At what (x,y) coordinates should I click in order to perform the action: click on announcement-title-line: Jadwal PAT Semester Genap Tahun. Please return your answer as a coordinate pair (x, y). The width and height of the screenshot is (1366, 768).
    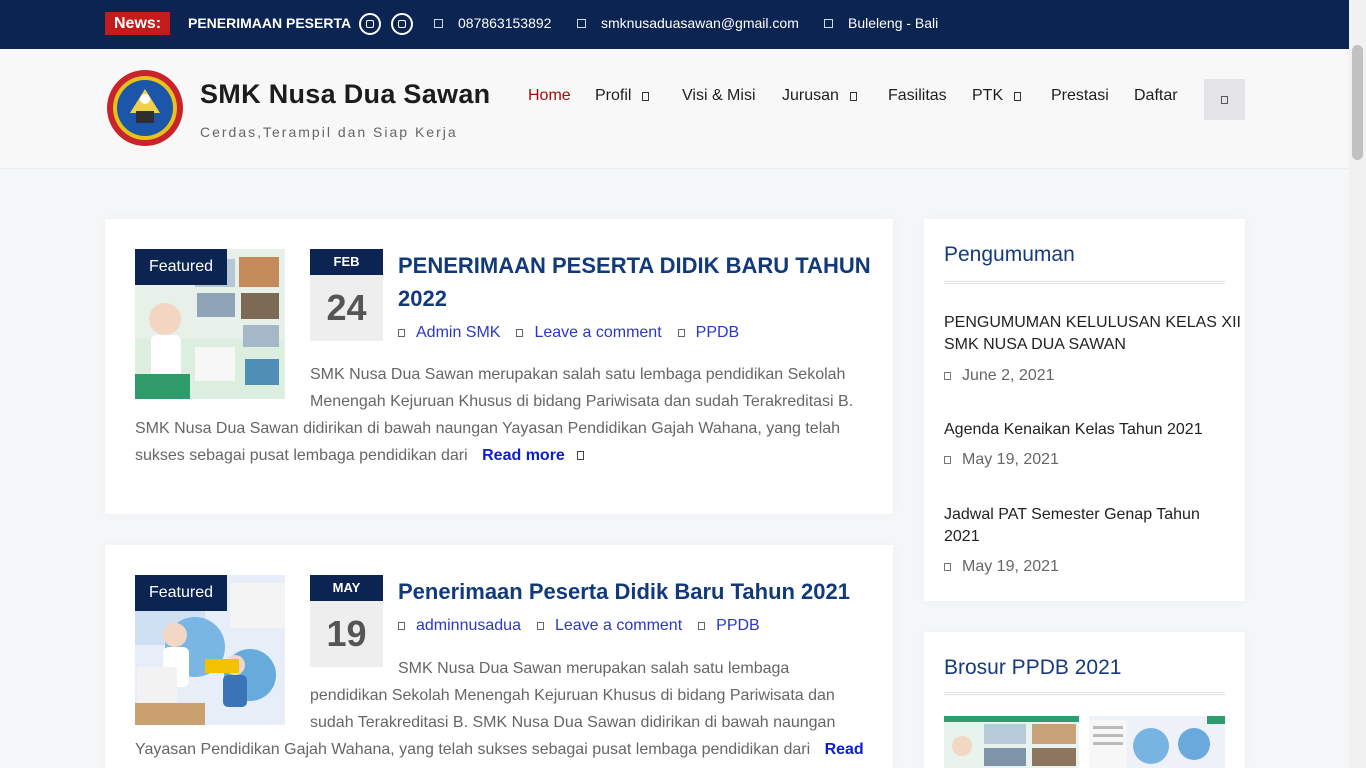
    Looking at the image, I should click on (1072, 514).